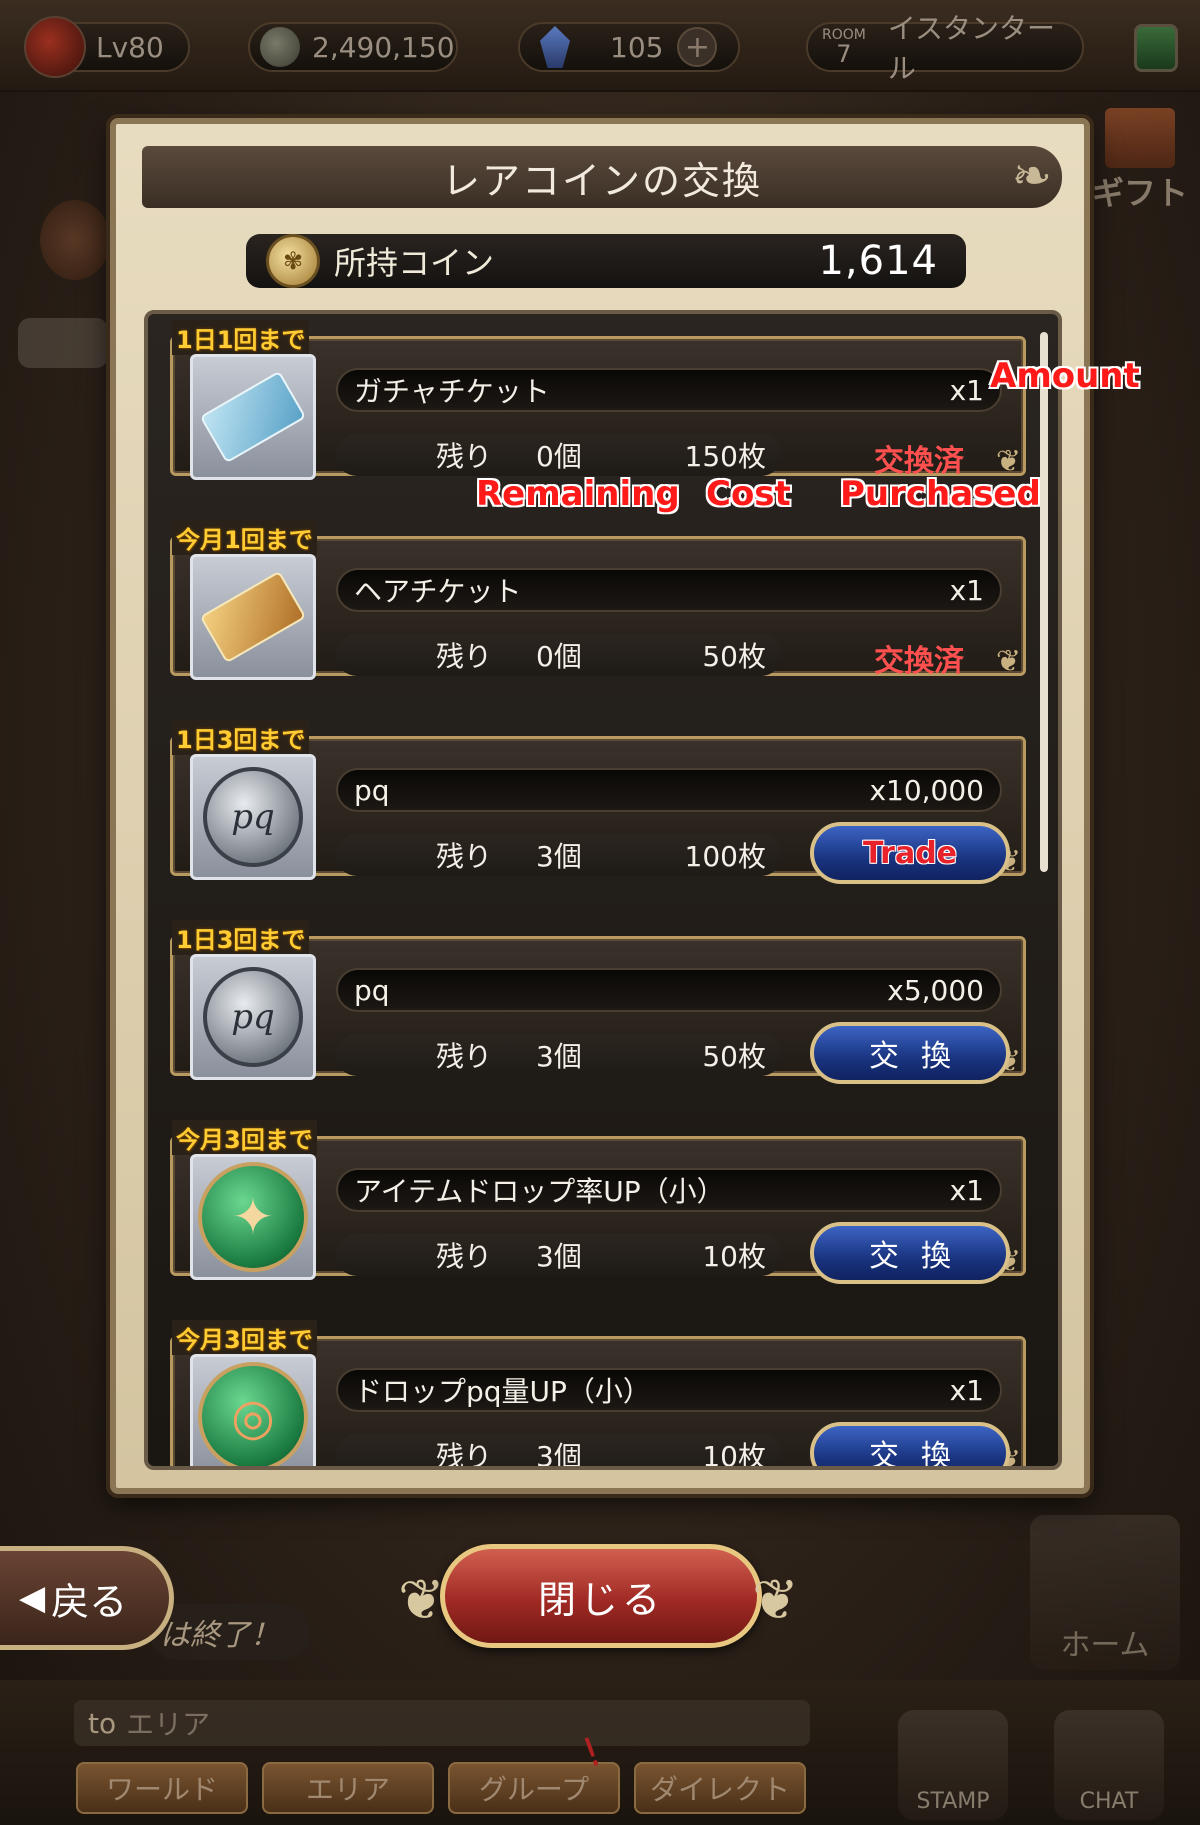 This screenshot has width=1200, height=1825. What do you see at coordinates (669, 590) in the screenshot?
I see `item-name-bar: ヘアチケット x1` at bounding box center [669, 590].